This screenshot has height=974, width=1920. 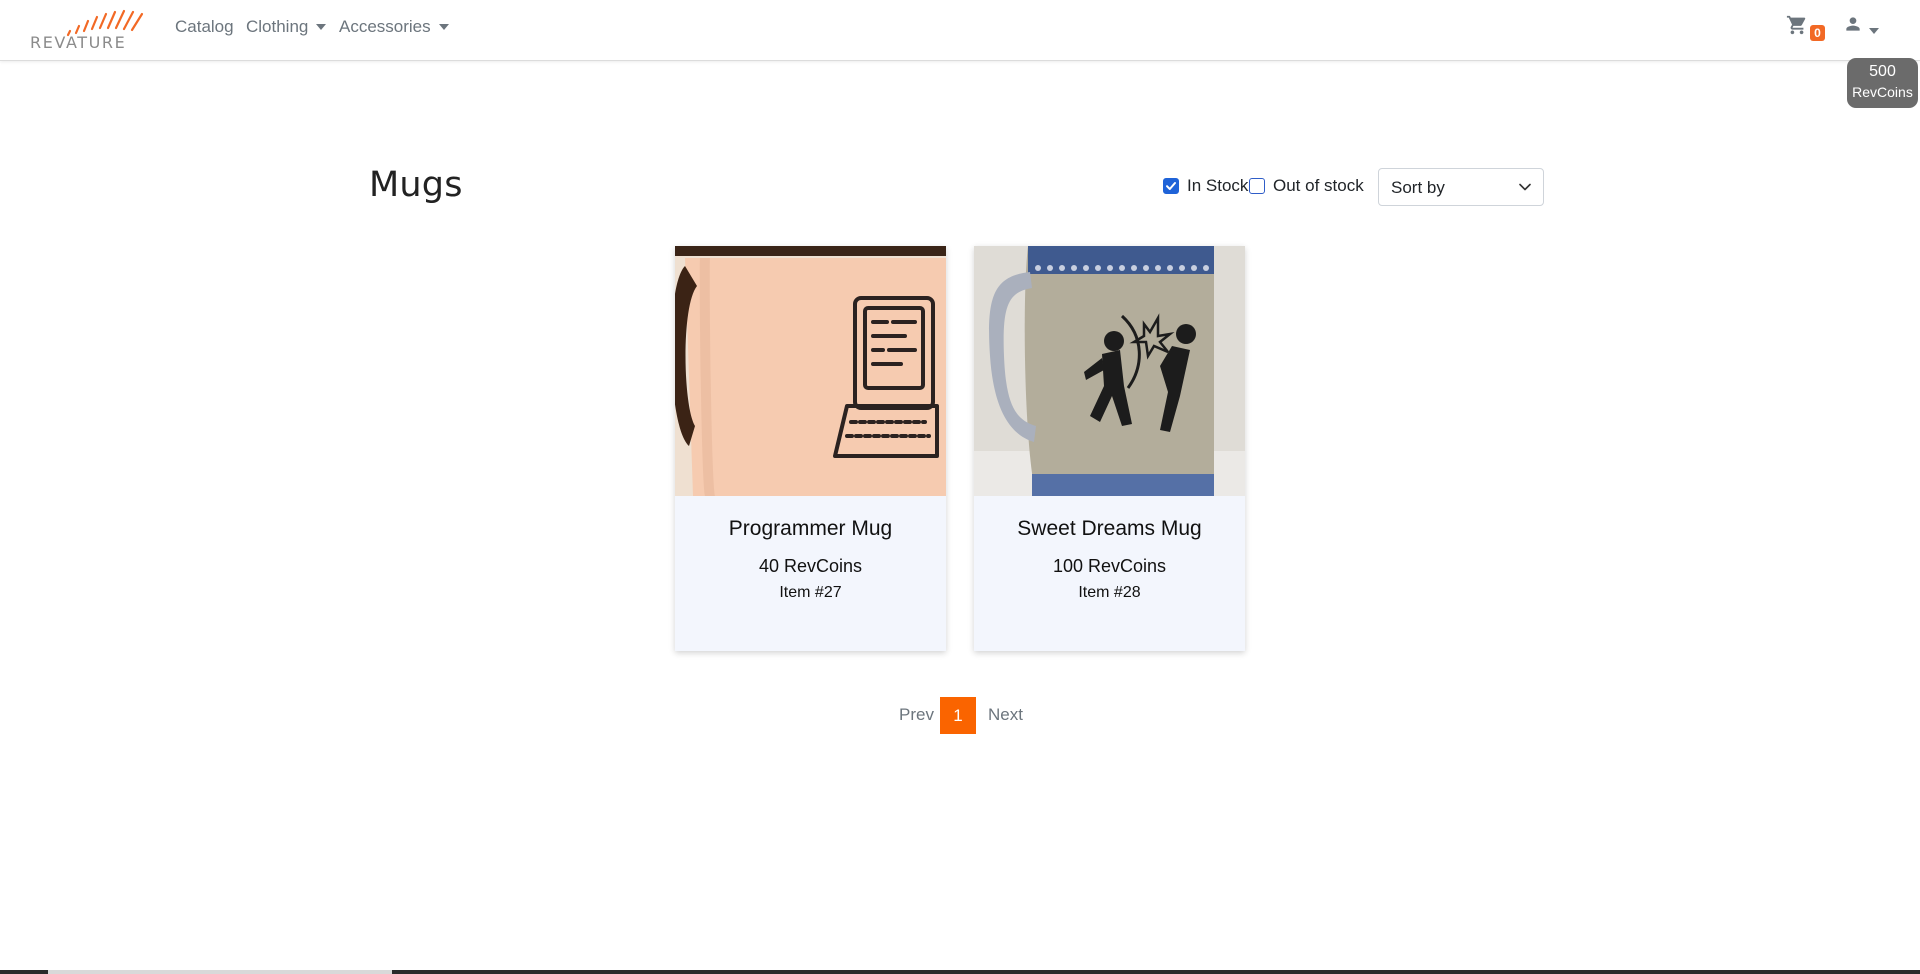 I want to click on revature-logo: REVATURE, so click(x=90, y=30).